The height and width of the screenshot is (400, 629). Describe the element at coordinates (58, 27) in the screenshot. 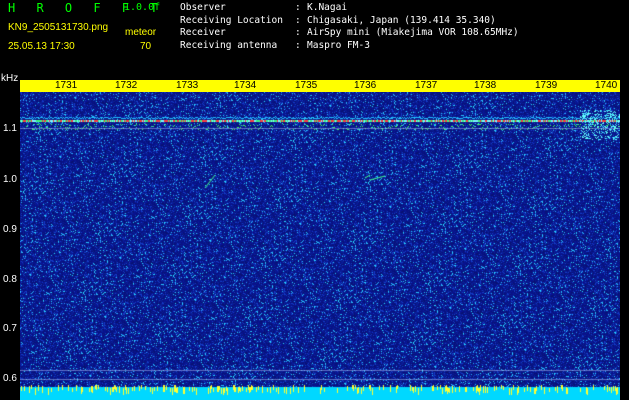

I see `file-name: KN9_2505131730.png` at that location.